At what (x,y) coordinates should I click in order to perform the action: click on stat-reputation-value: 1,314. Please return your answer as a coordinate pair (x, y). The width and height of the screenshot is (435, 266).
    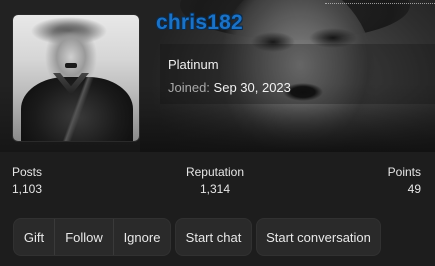
    Looking at the image, I should click on (215, 189).